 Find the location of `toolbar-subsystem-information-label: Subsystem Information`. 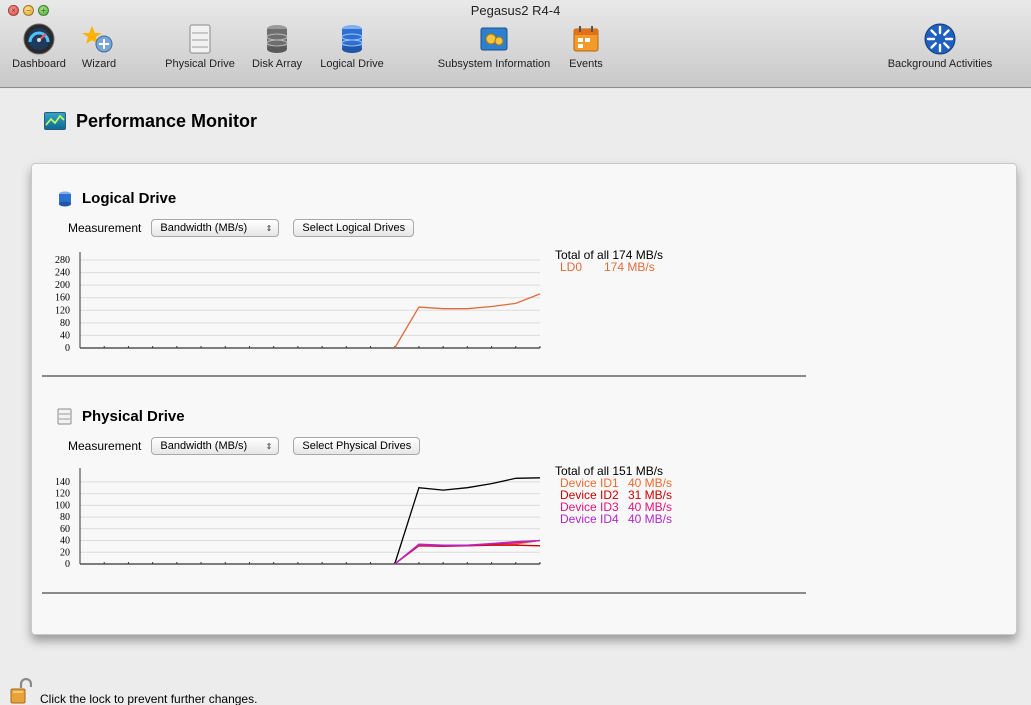

toolbar-subsystem-information-label: Subsystem Information is located at coordinates (494, 64).